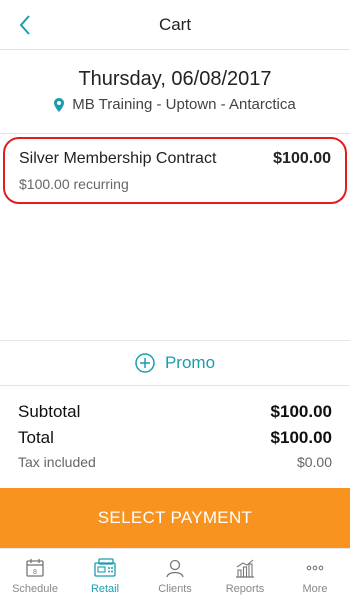 Image resolution: width=350 pixels, height=600 pixels. What do you see at coordinates (59, 104) in the screenshot?
I see `location-pin-icon` at bounding box center [59, 104].